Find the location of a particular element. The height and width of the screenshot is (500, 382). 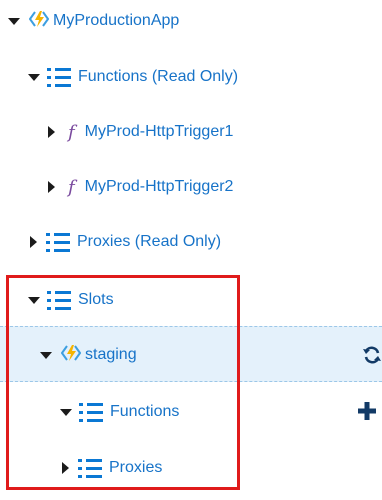

tree-node-slot-proxies: Proxies is located at coordinates (112, 468).